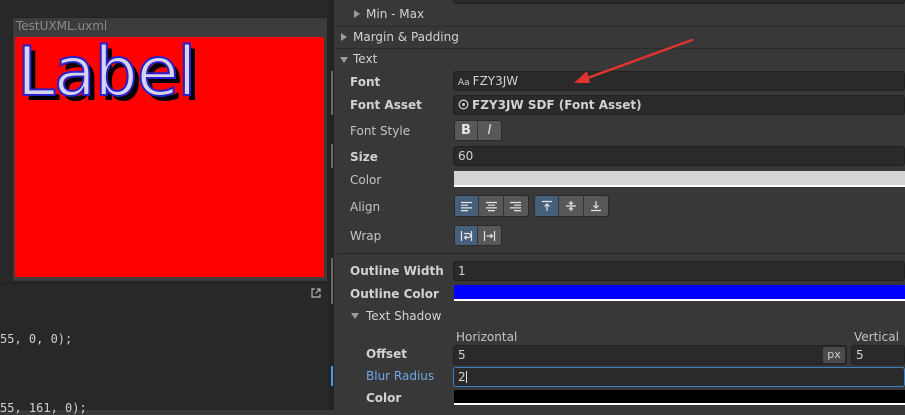  Describe the element at coordinates (62, 26) in the screenshot. I see `preview-title: TestUXML.uxml` at that location.